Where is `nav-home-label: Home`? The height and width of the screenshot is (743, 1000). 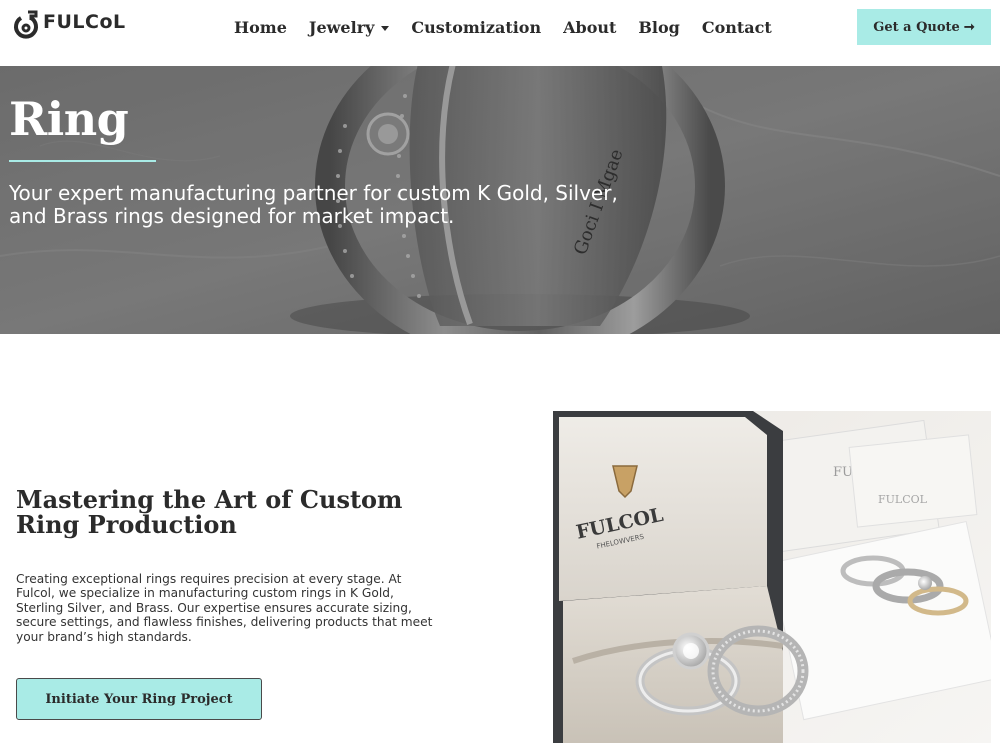
nav-home-label: Home is located at coordinates (260, 27).